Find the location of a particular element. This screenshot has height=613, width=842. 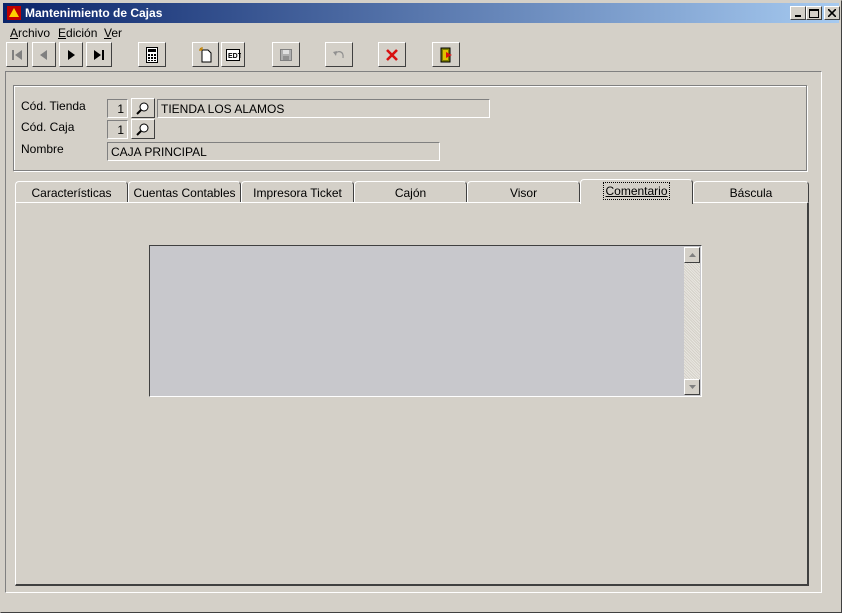

app-icon is located at coordinates (14, 13).